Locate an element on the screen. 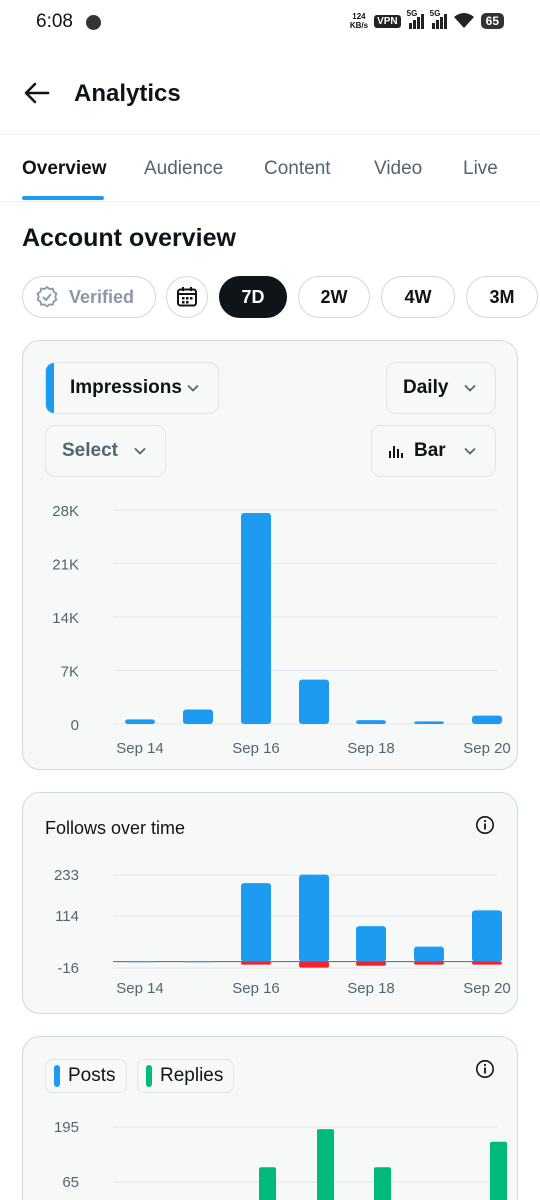  y-tick-label: 114 is located at coordinates (67, 916).